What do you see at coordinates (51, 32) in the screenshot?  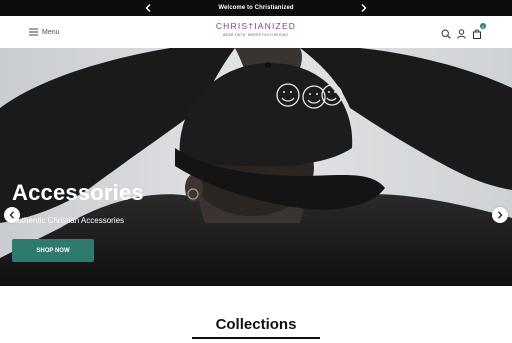 I see `menu-label: Menu` at bounding box center [51, 32].